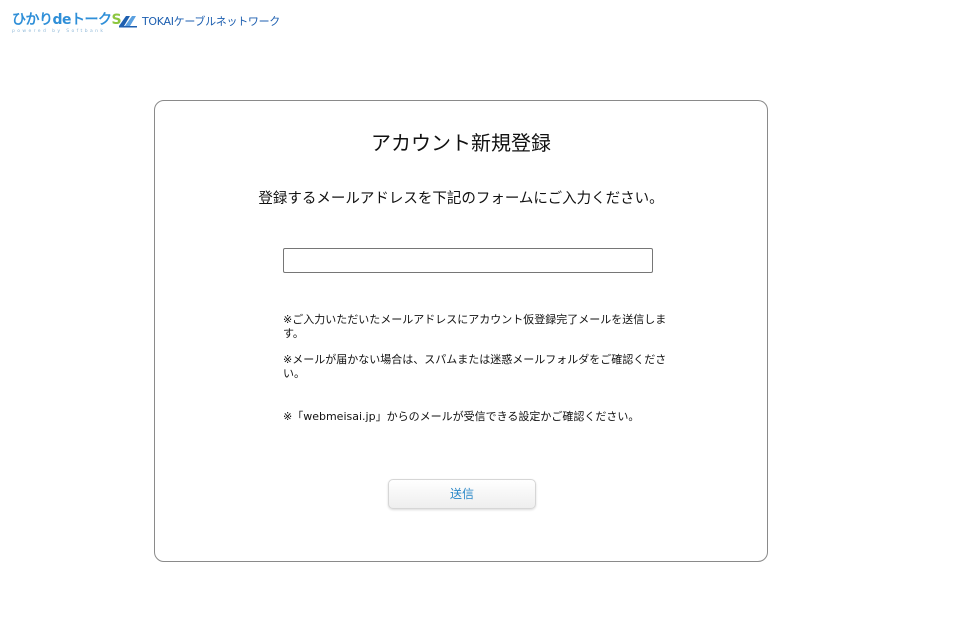 The height and width of the screenshot is (644, 955). What do you see at coordinates (475, 326) in the screenshot?
I see `note-confirmation-email: ※ご入力いただいたメールアドレスにアカウント仮登録完了メールを送信します。` at bounding box center [475, 326].